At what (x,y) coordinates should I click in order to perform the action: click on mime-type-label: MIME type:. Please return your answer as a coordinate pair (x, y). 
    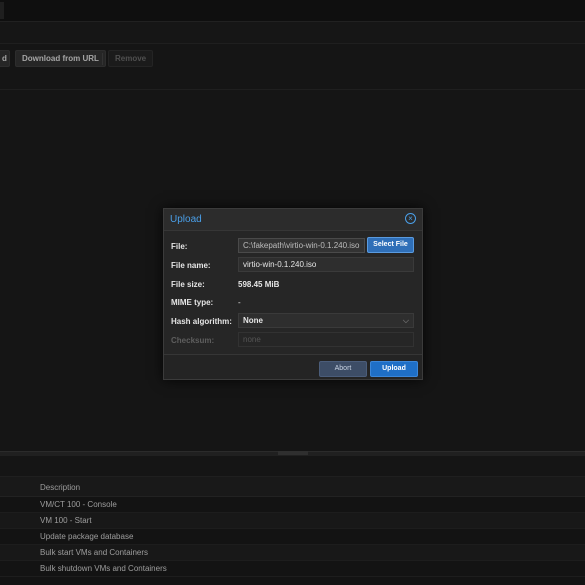
    Looking at the image, I should click on (192, 302).